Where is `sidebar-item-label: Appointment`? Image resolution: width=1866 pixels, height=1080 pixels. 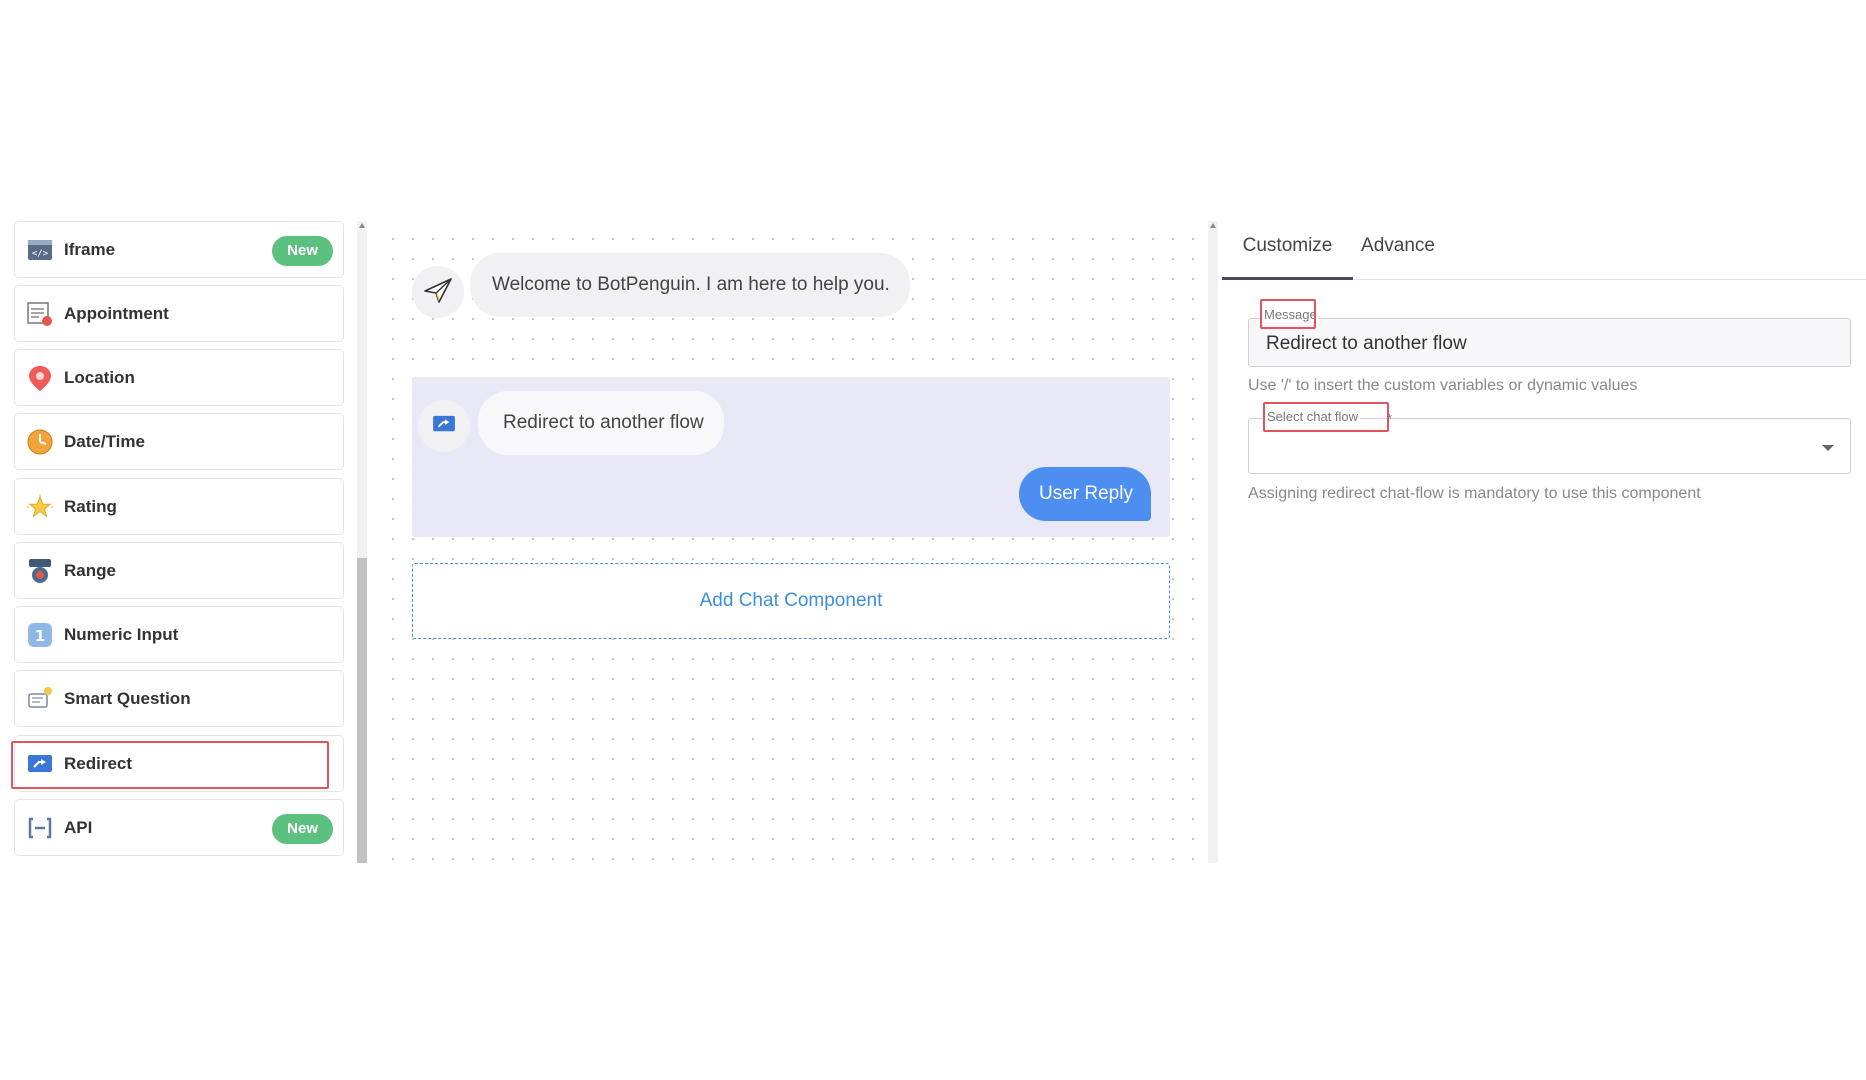
sidebar-item-label: Appointment is located at coordinates (116, 313).